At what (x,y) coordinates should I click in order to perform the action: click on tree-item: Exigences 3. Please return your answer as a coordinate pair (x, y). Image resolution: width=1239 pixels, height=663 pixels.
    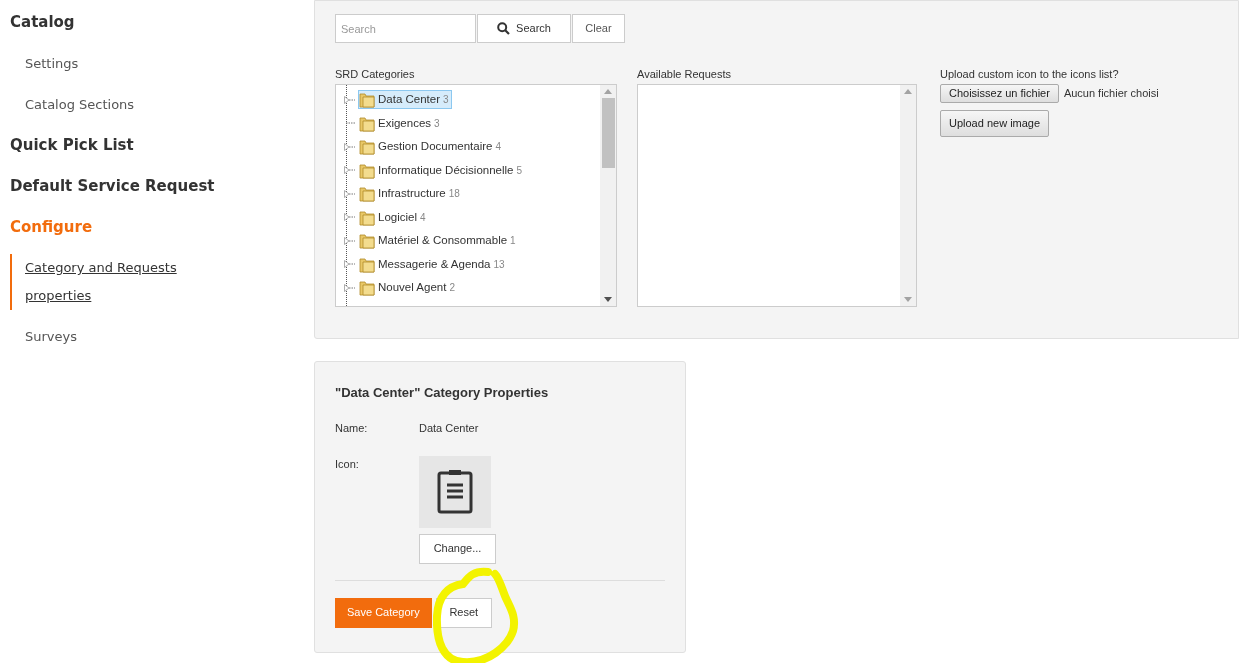
    Looking at the image, I should click on (400, 123).